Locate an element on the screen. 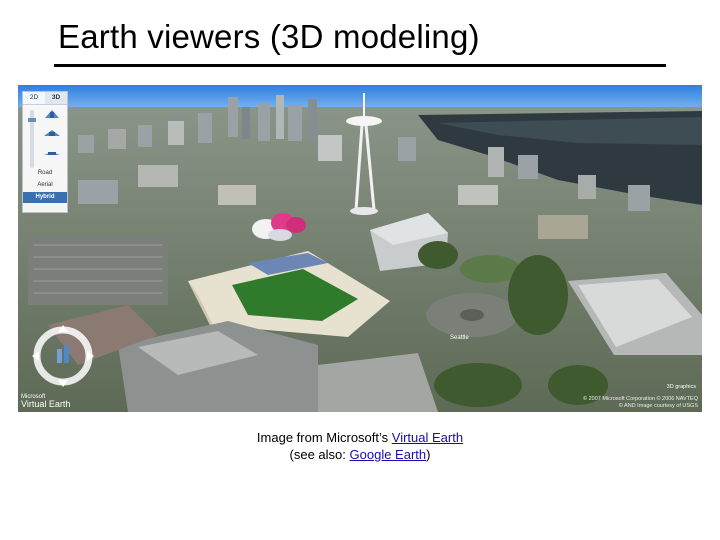 The height and width of the screenshot is (540, 720). tab-2d: 2D is located at coordinates (34, 98).